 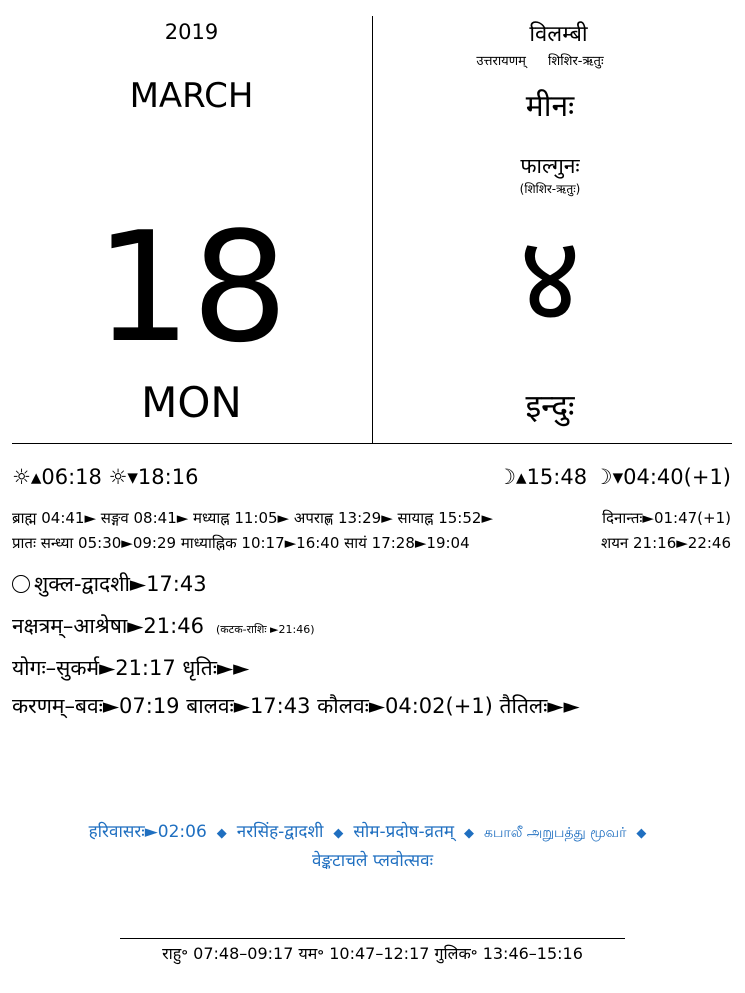 I want to click on sunrise-sunset: ☼▴06:18 ☼▾18:16, so click(x=105, y=477).